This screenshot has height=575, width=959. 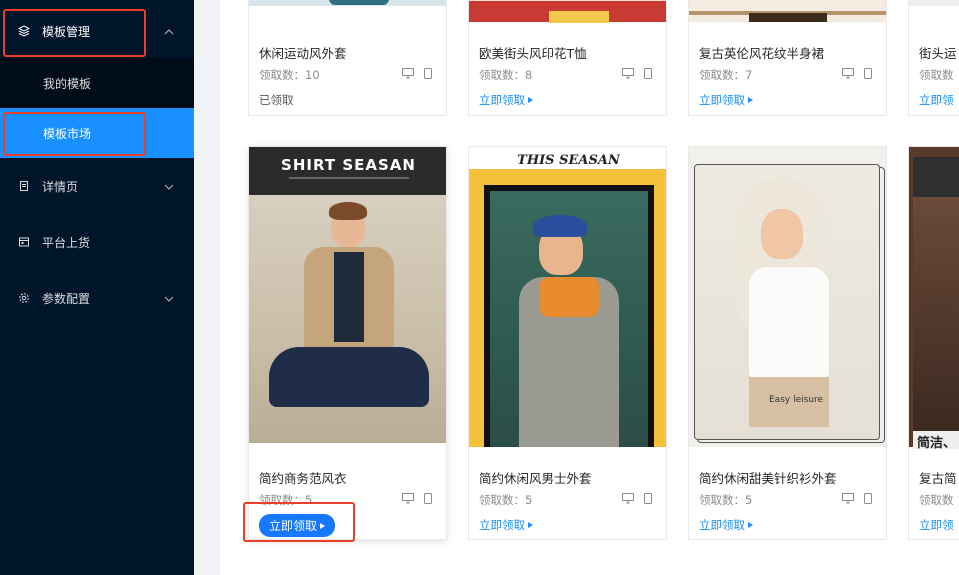 I want to click on template-card: SHIRT SEASAN 简约商务范风衣 领取数：5 立即领取, so click(x=347, y=343).